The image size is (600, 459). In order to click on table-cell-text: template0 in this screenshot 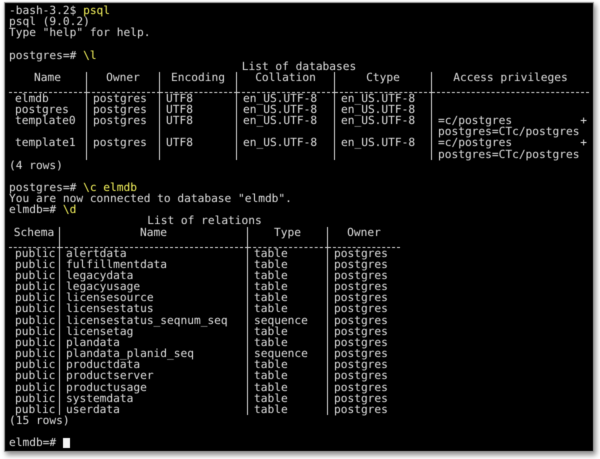, I will do `click(46, 120)`.